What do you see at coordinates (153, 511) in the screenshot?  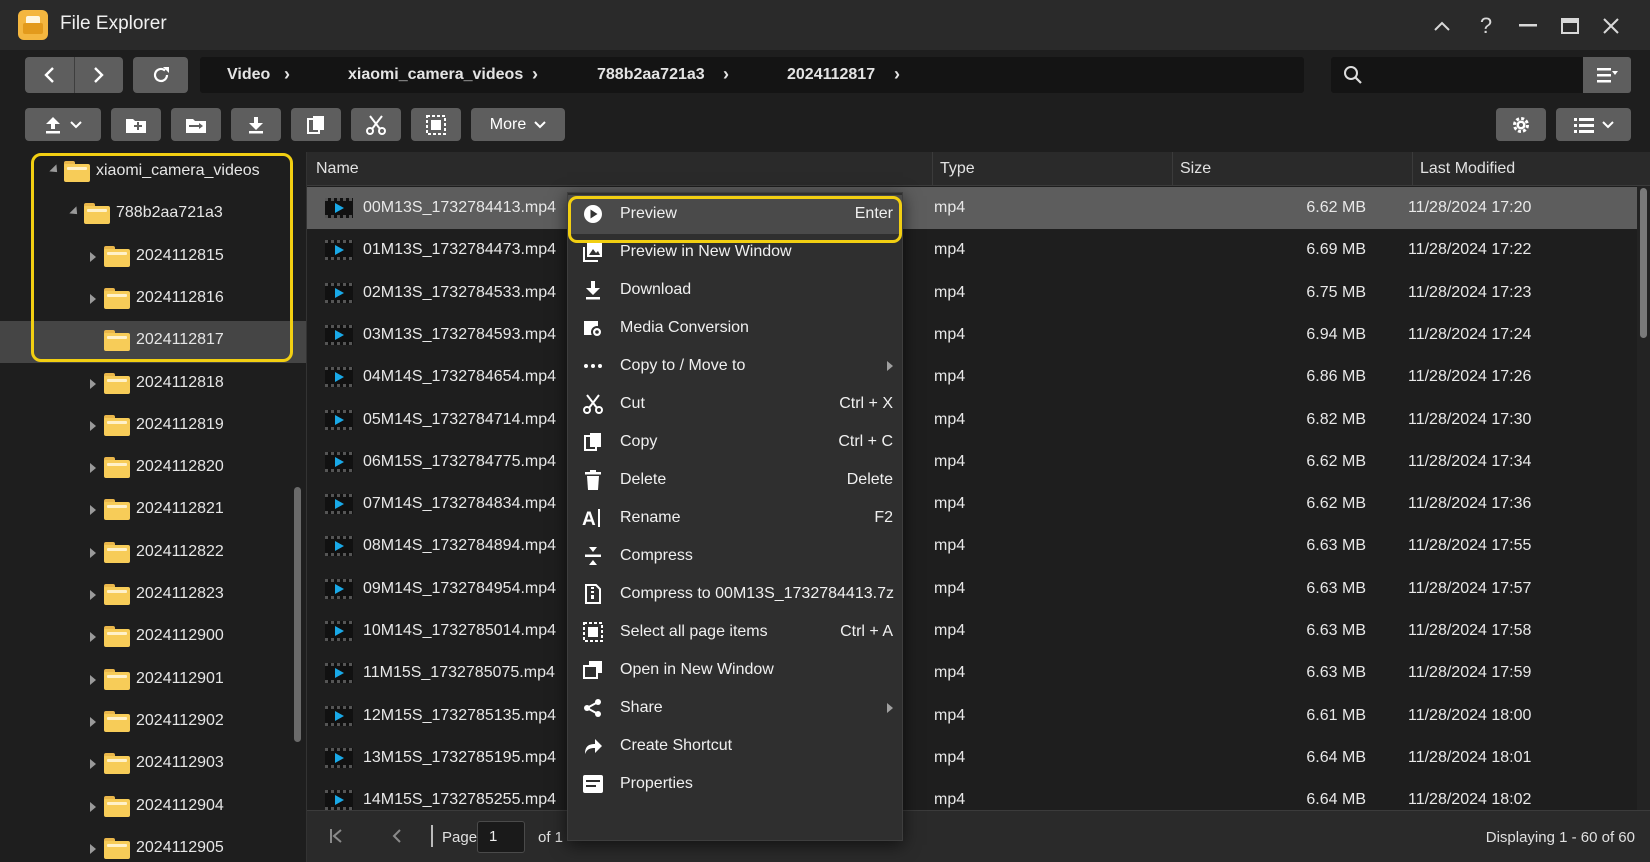 I see `sidebar-item-2024112821: 2024112821` at bounding box center [153, 511].